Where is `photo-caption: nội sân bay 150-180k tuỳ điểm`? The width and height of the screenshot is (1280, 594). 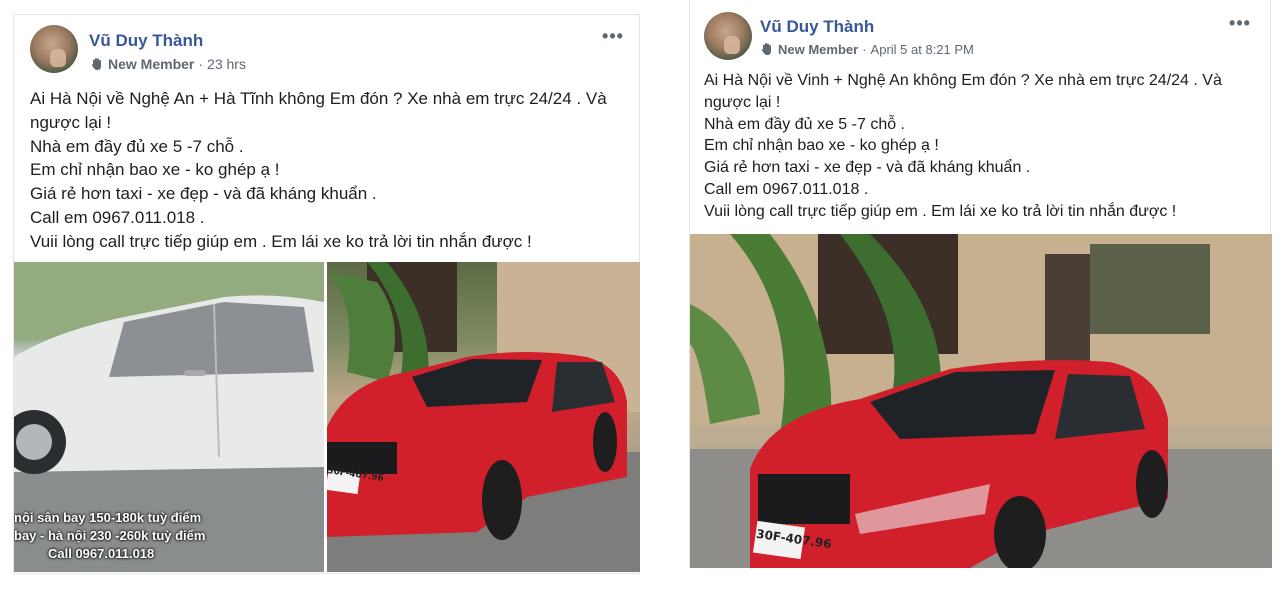 photo-caption: nội sân bay 150-180k tuỳ điểm is located at coordinates (108, 517).